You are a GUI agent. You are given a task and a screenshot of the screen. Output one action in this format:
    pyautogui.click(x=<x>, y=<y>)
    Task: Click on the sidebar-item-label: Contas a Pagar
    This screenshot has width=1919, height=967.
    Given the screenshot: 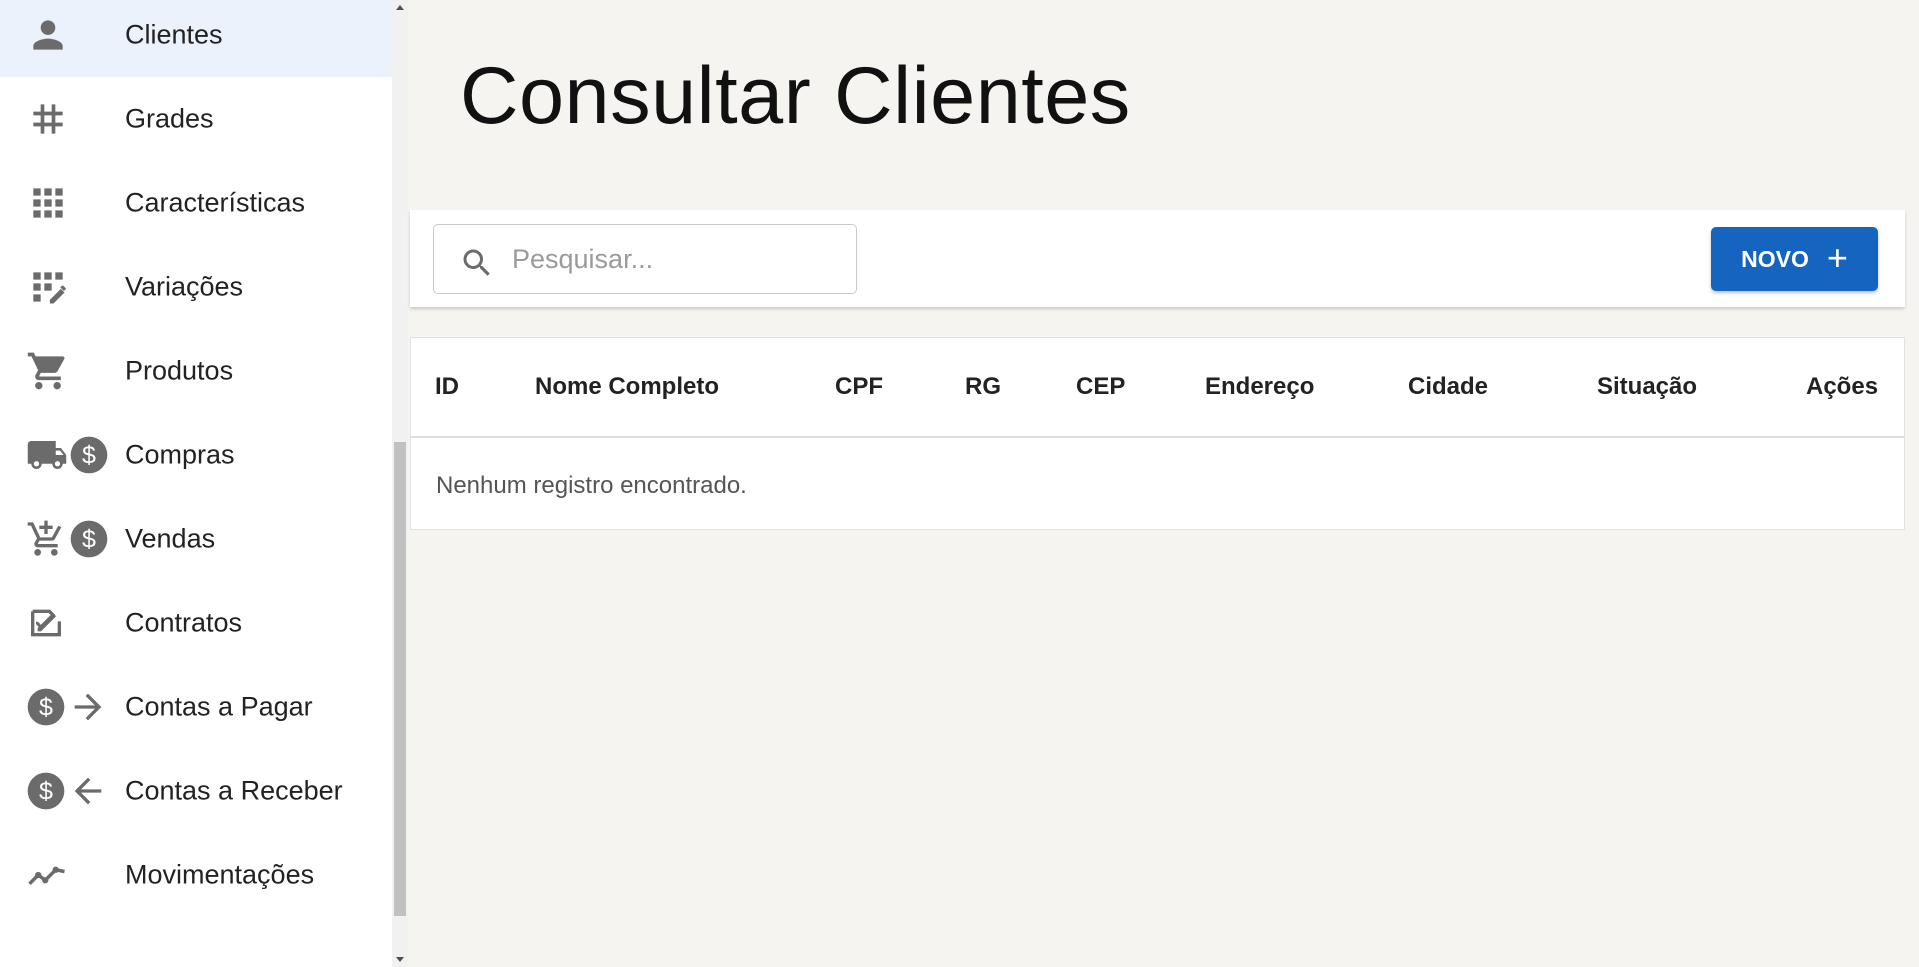 What is the action you would take?
    pyautogui.click(x=219, y=706)
    